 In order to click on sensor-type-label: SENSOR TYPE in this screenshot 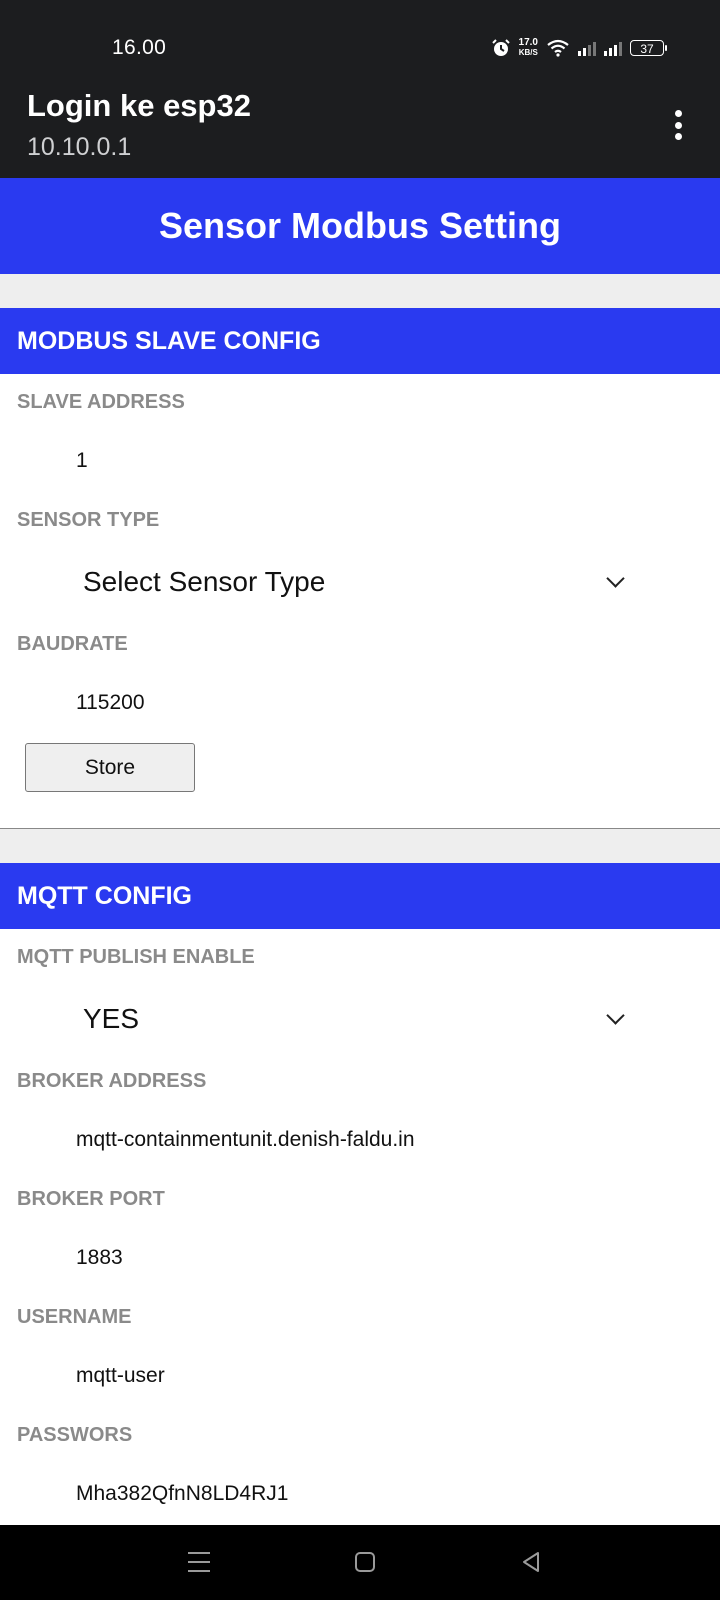, I will do `click(88, 519)`.